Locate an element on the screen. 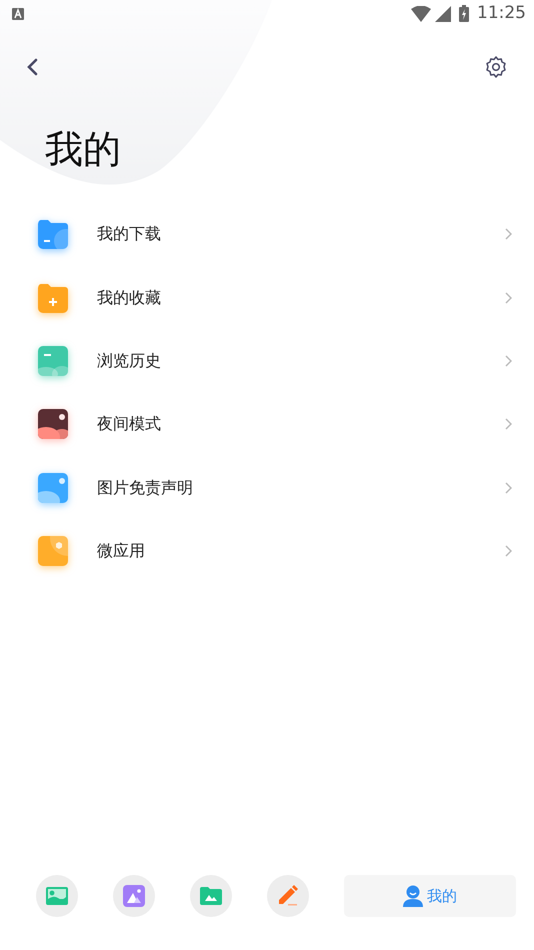 This screenshot has height=950, width=534. menu-item: 图片免责声明 is located at coordinates (267, 488).